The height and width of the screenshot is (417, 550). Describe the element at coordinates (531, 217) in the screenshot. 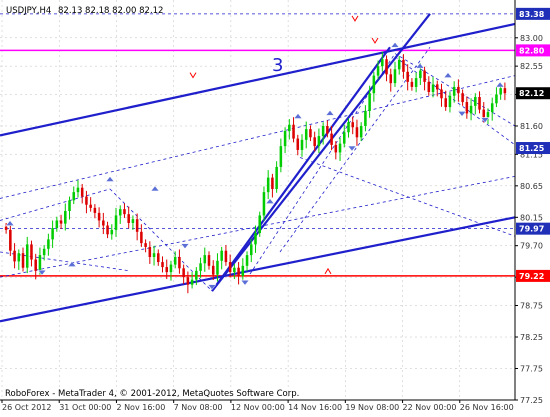

I see `y-tick-label: 80.15` at that location.